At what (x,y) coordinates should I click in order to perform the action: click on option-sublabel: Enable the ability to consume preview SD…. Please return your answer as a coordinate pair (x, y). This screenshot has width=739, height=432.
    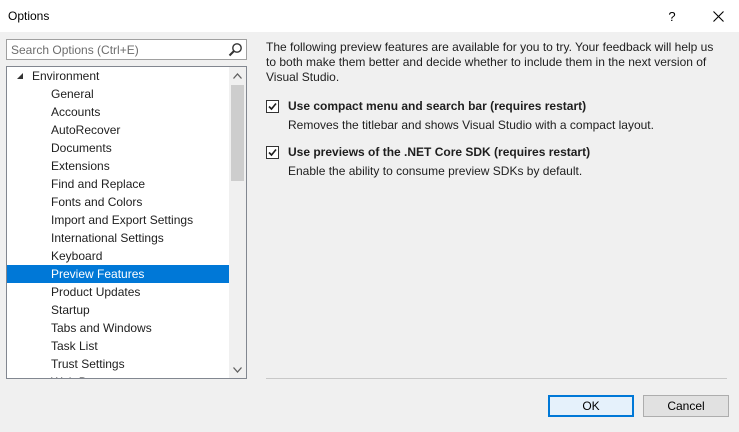
    Looking at the image, I should click on (435, 171).